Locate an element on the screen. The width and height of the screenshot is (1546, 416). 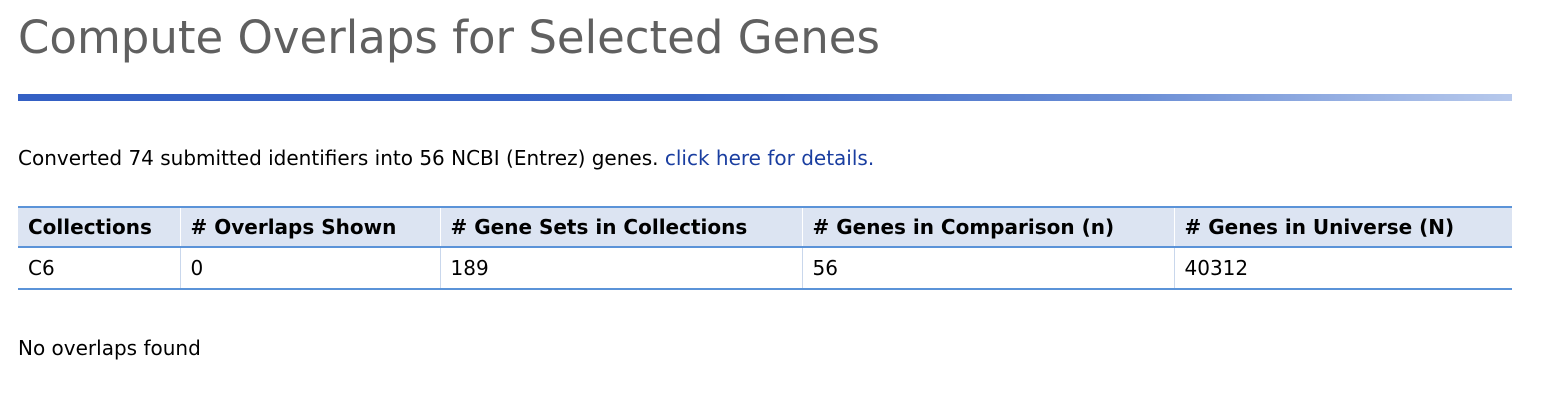
header-genes-in-universe: # Genes in Universe (N) is located at coordinates (1342, 227).